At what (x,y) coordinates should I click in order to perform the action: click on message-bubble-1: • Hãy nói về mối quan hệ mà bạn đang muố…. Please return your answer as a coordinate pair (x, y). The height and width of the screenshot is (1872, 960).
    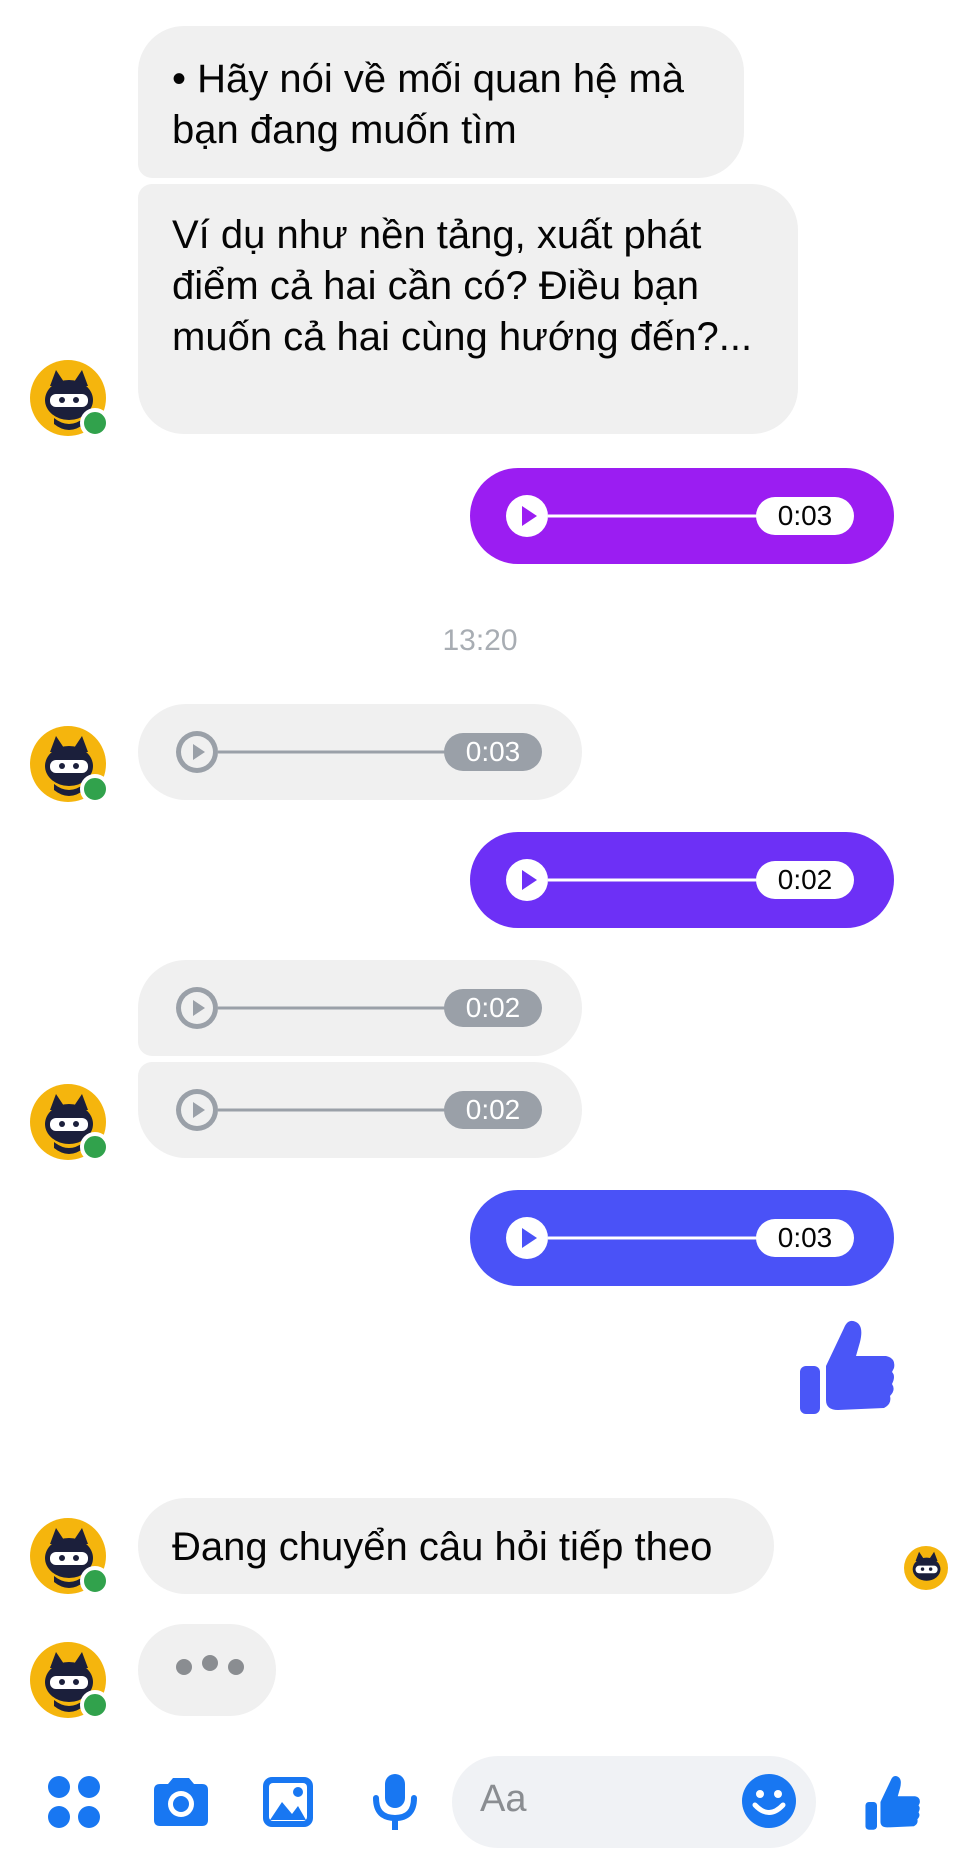
    Looking at the image, I should click on (441, 102).